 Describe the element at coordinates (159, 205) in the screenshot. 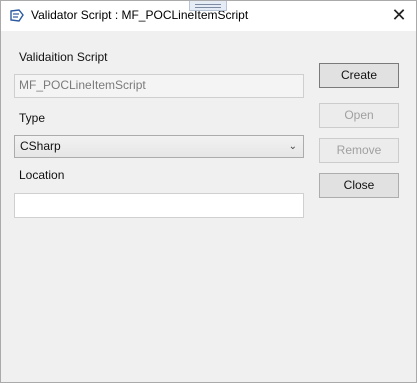

I see `location-field` at that location.